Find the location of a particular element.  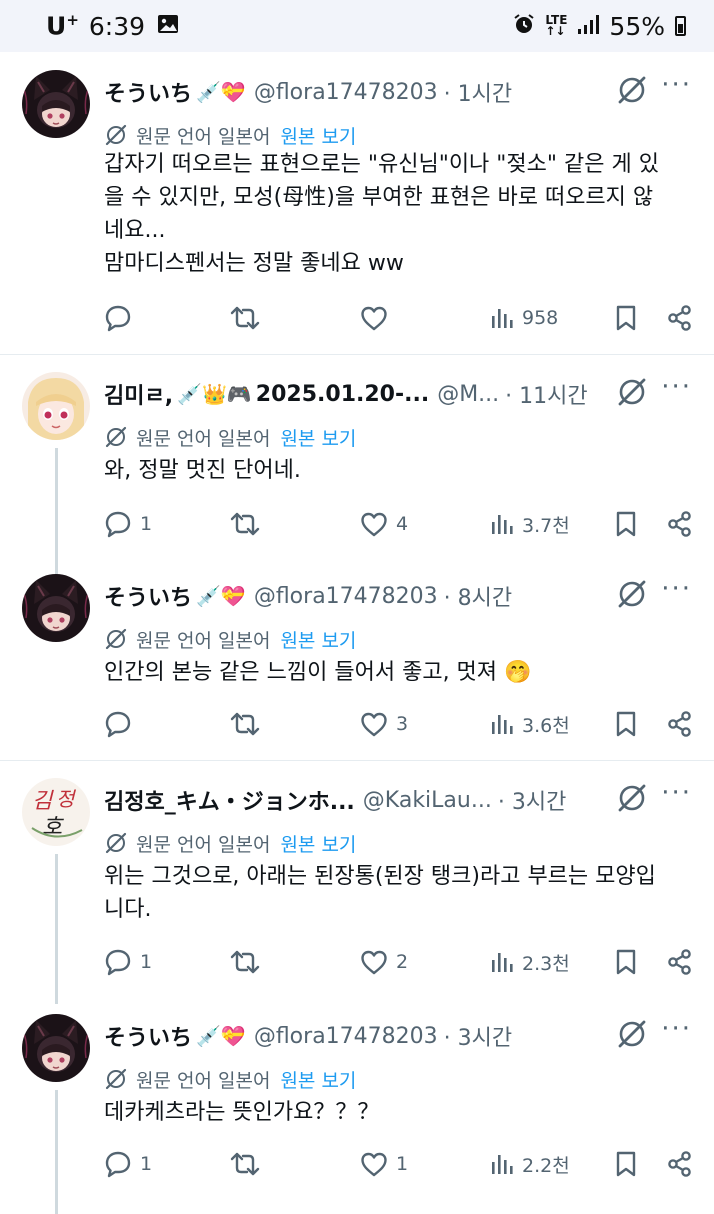

translation-notice: 원문 언어 일본어 원본 보기 is located at coordinates (230, 135).